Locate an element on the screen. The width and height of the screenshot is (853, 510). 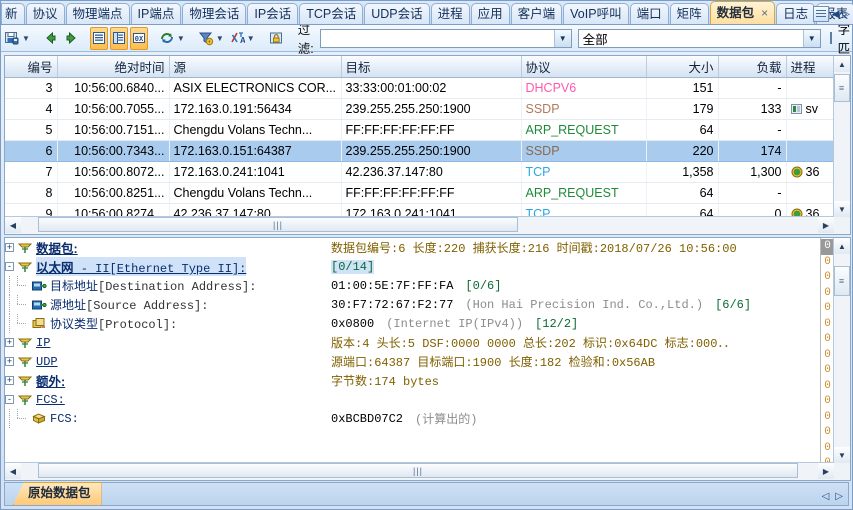
view-tab-2: 物理端点 is located at coordinates (97, 13).